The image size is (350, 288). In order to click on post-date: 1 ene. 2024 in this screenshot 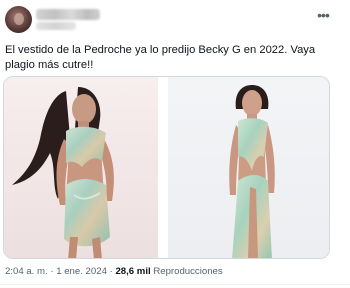, I will do `click(81, 271)`.